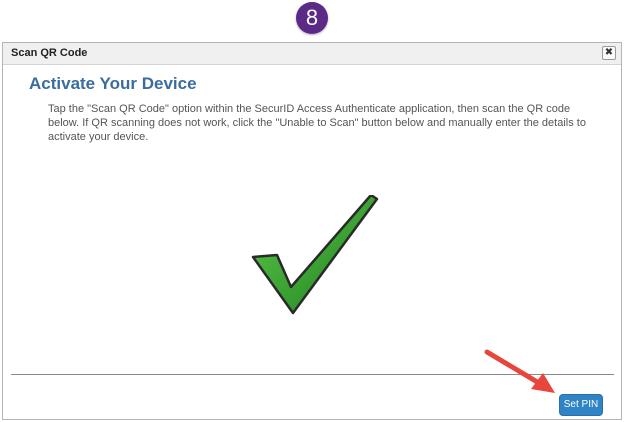 The image size is (624, 422). I want to click on dialog-titlebar: Scan QR Code ✖, so click(312, 54).